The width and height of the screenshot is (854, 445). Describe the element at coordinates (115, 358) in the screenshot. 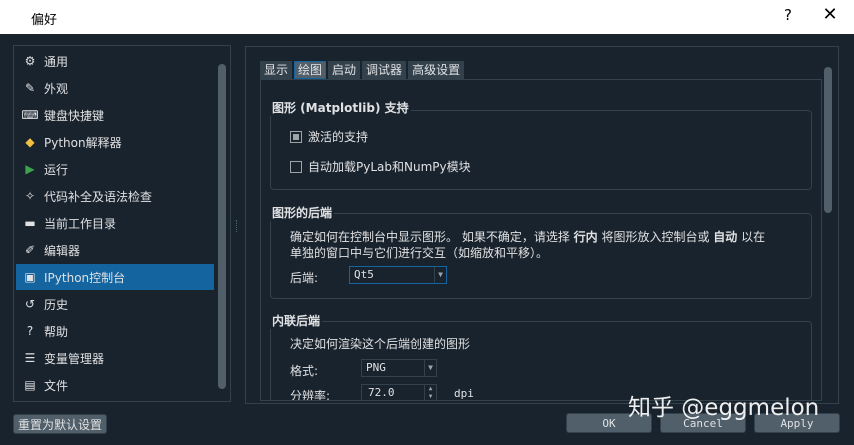

I see `sidebar-item-variable-explorer: ☰ 变量管理器` at that location.